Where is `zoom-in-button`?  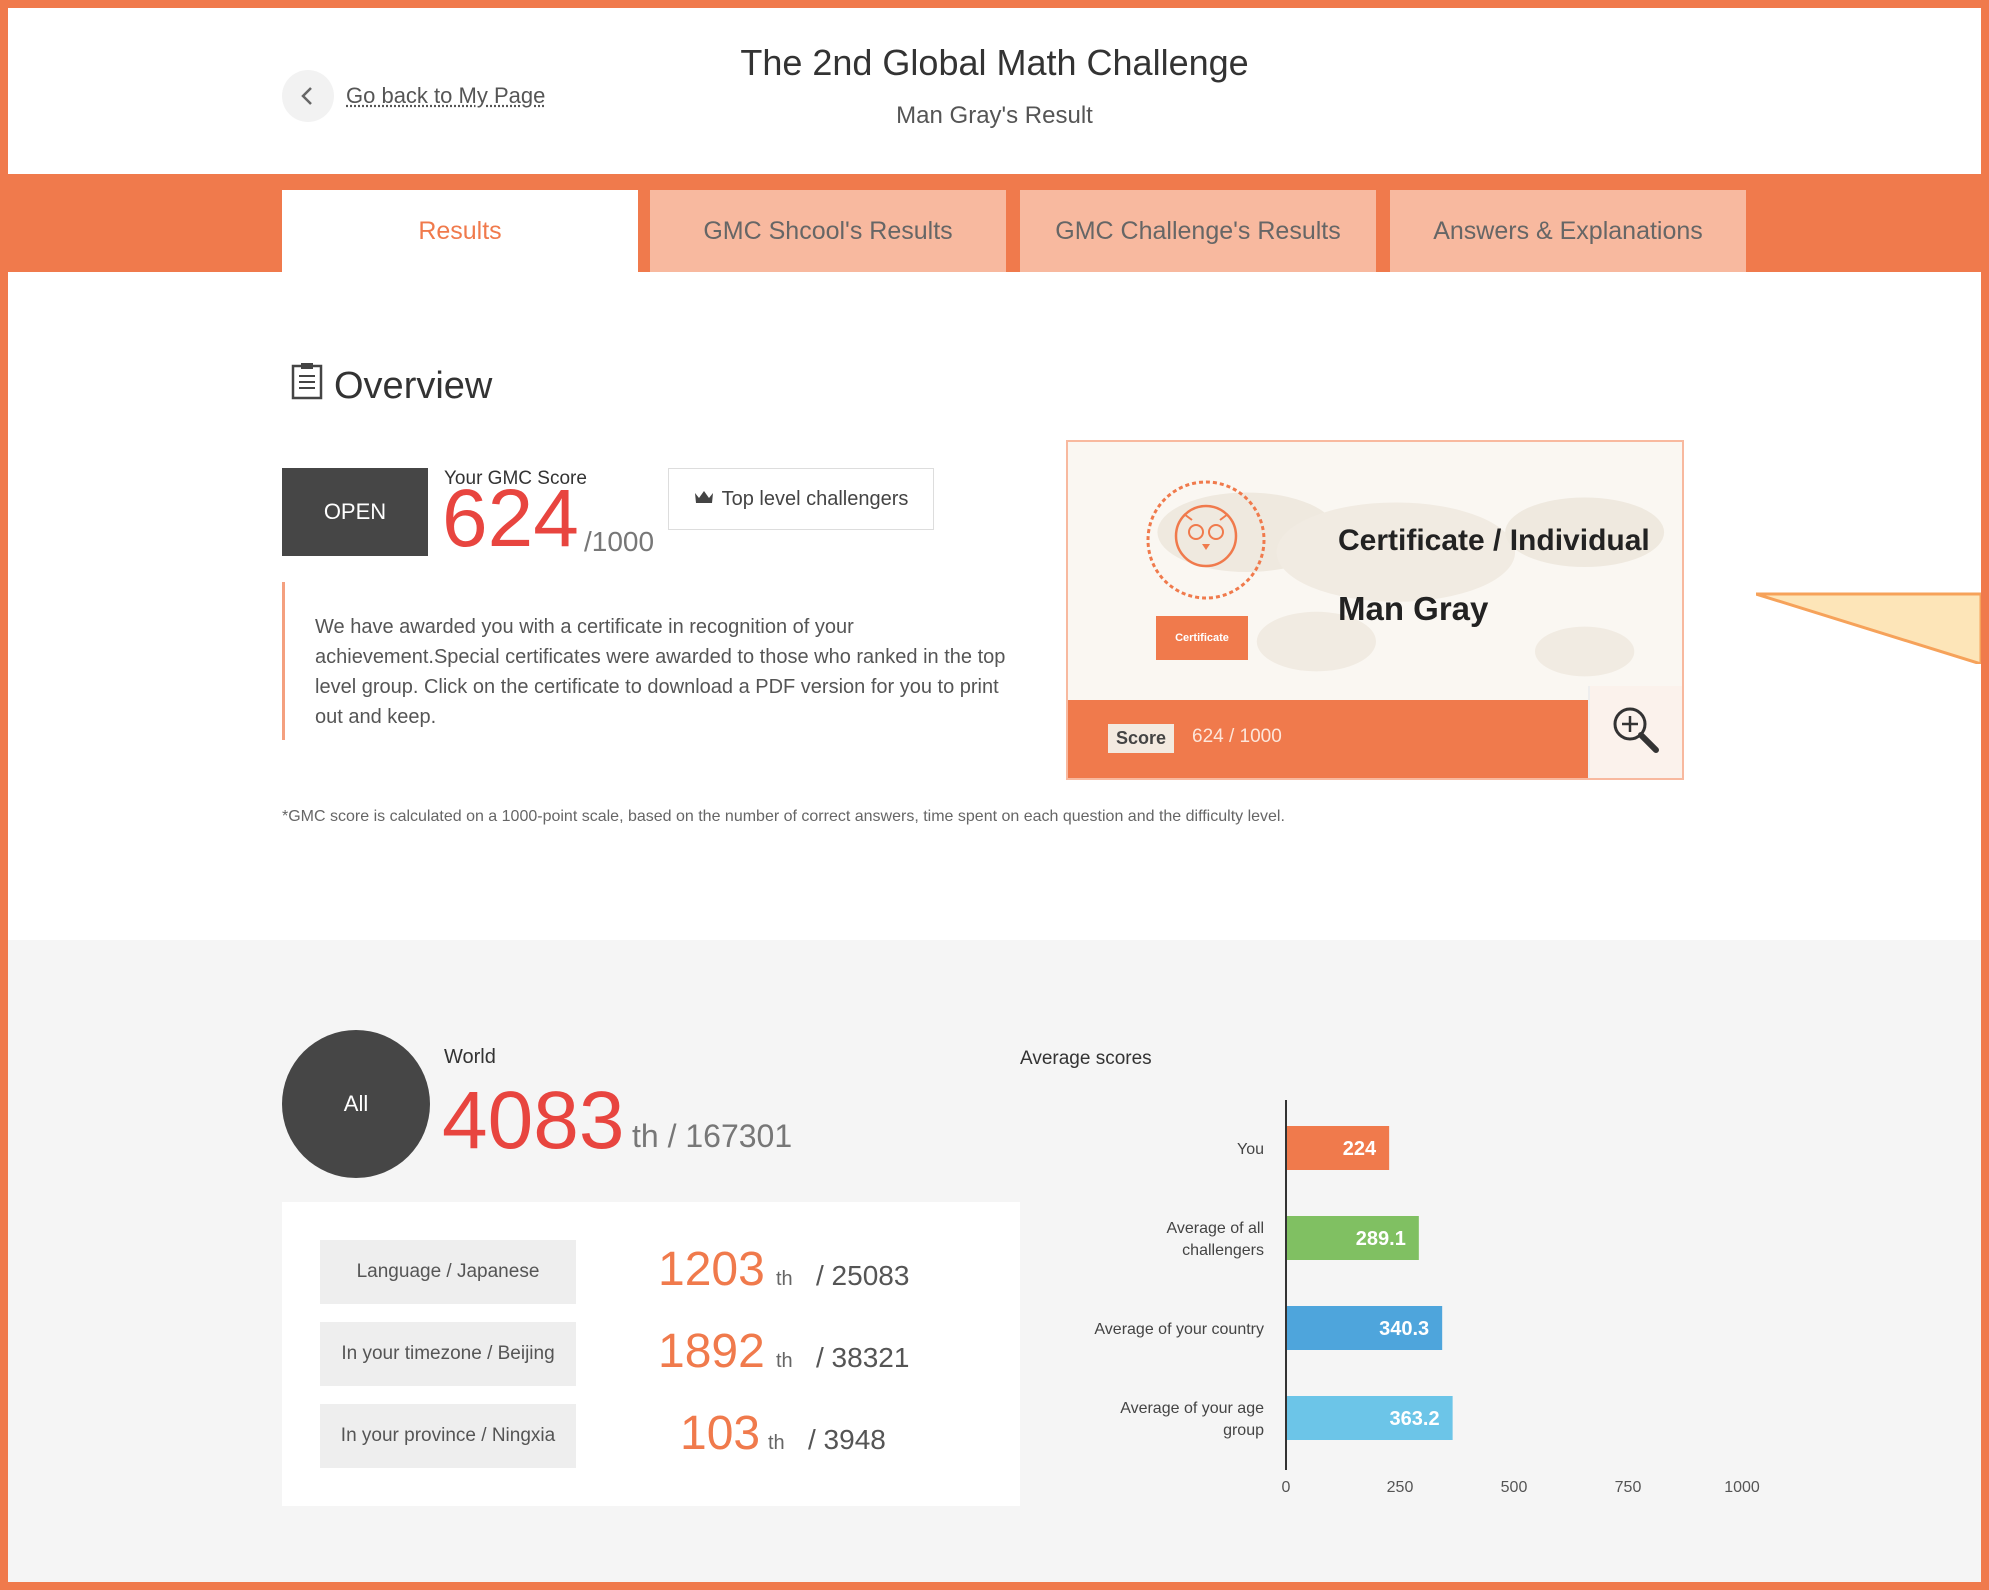
zoom-in-button is located at coordinates (1635, 732).